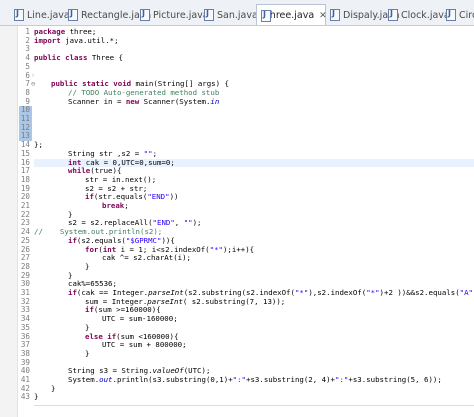 This screenshot has width=474, height=417. I want to click on tab-label: Picture.java, so click(181, 15).